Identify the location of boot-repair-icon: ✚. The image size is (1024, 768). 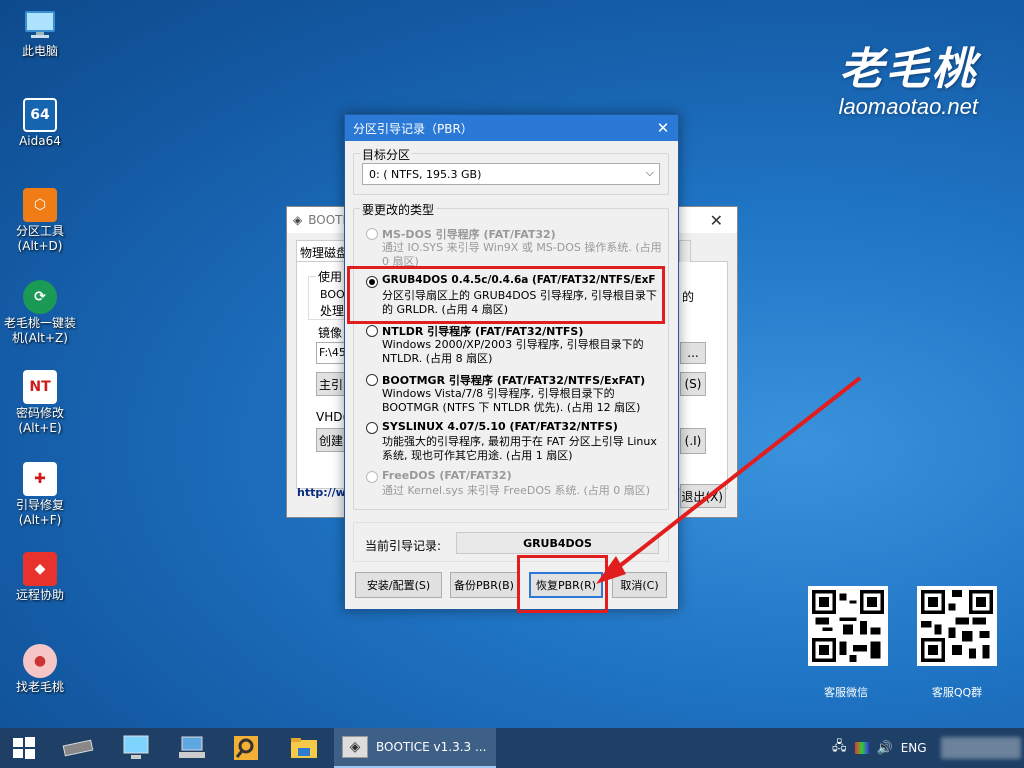
(40, 479).